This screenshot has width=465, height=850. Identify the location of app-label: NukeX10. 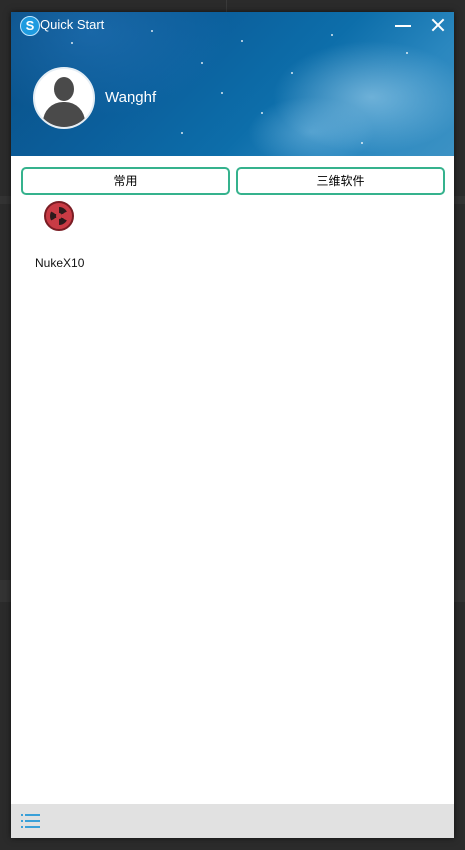
(60, 263).